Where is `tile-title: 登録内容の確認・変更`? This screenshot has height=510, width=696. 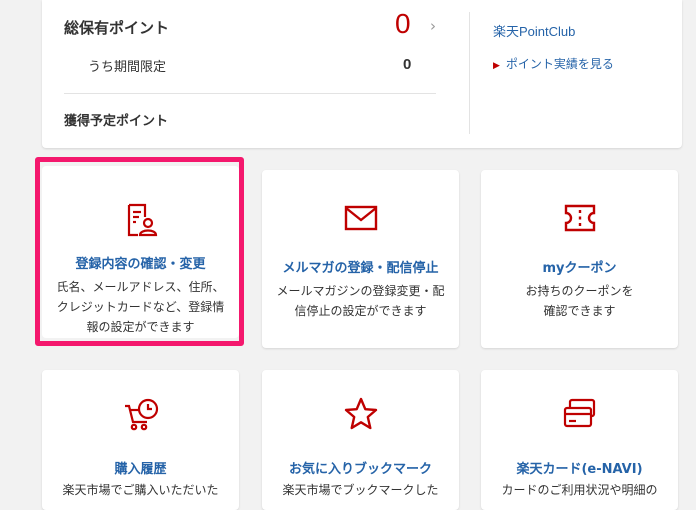
tile-title: 登録内容の確認・変更 is located at coordinates (140, 264).